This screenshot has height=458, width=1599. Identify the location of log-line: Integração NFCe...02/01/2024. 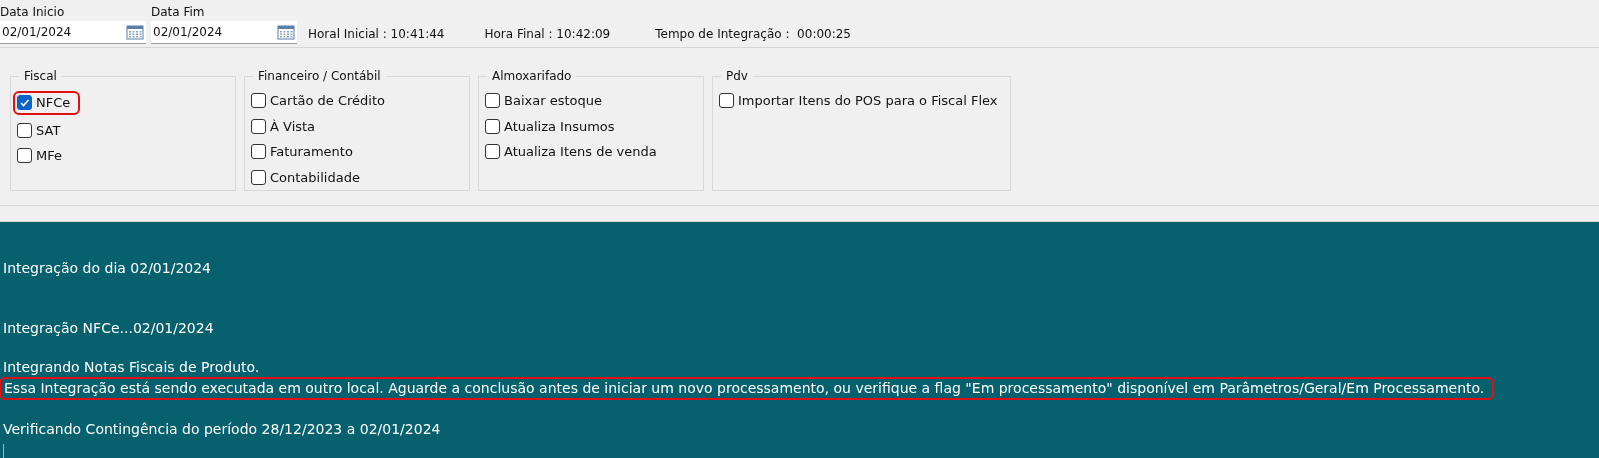
(108, 328).